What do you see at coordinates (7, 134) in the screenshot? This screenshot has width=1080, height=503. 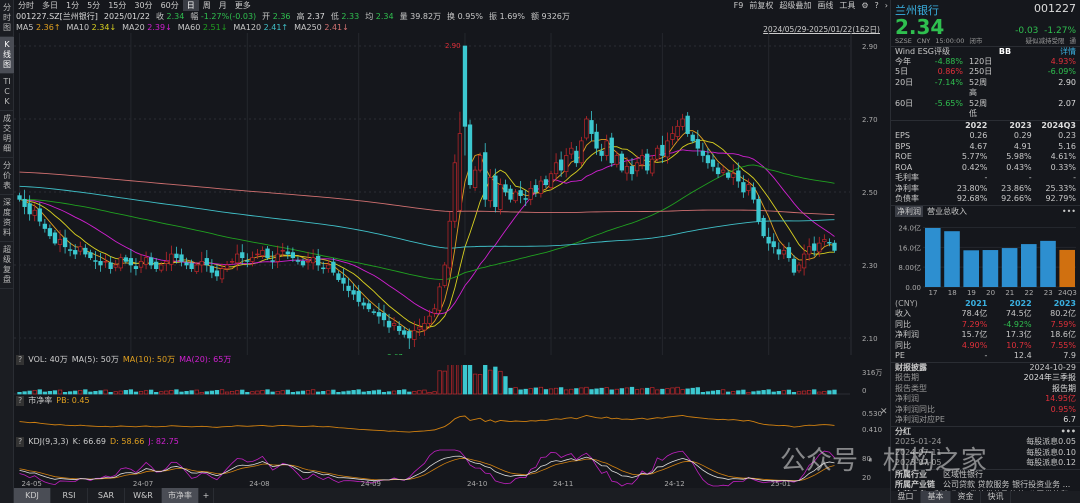 I see `sidebar-tab-3: 成交明细` at bounding box center [7, 134].